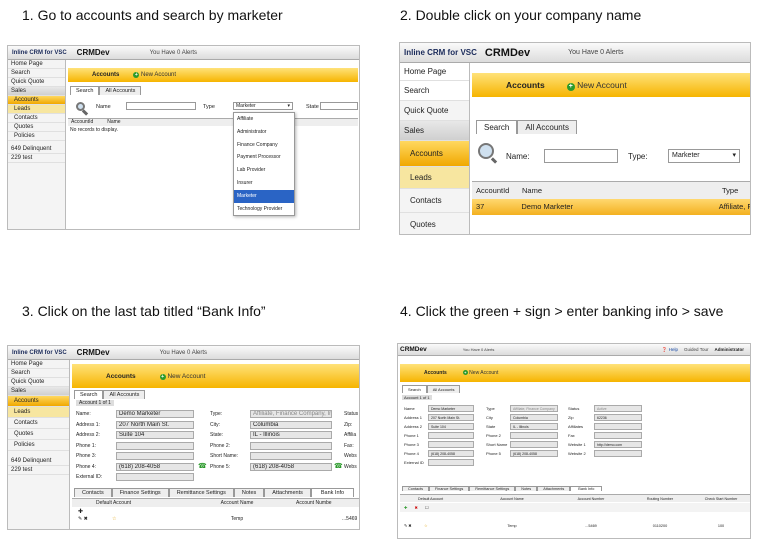 The width and height of the screenshot is (768, 551). What do you see at coordinates (264, 132) in the screenshot?
I see `dropdown-option: Administrator` at bounding box center [264, 132].